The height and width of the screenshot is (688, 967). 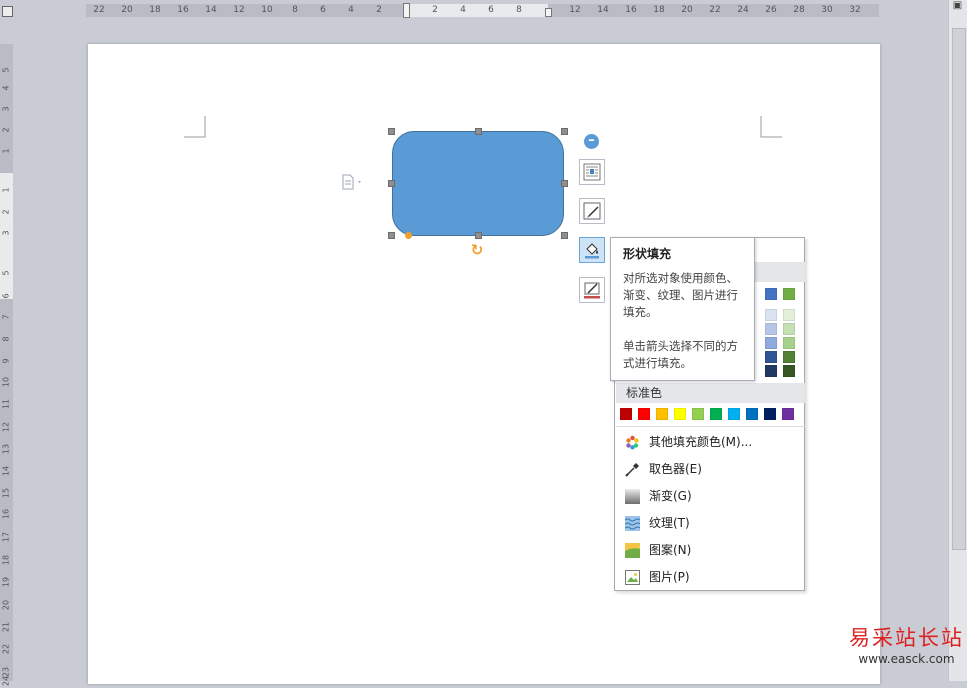 I want to click on gradient-item: 渐变(G), so click(x=710, y=496).